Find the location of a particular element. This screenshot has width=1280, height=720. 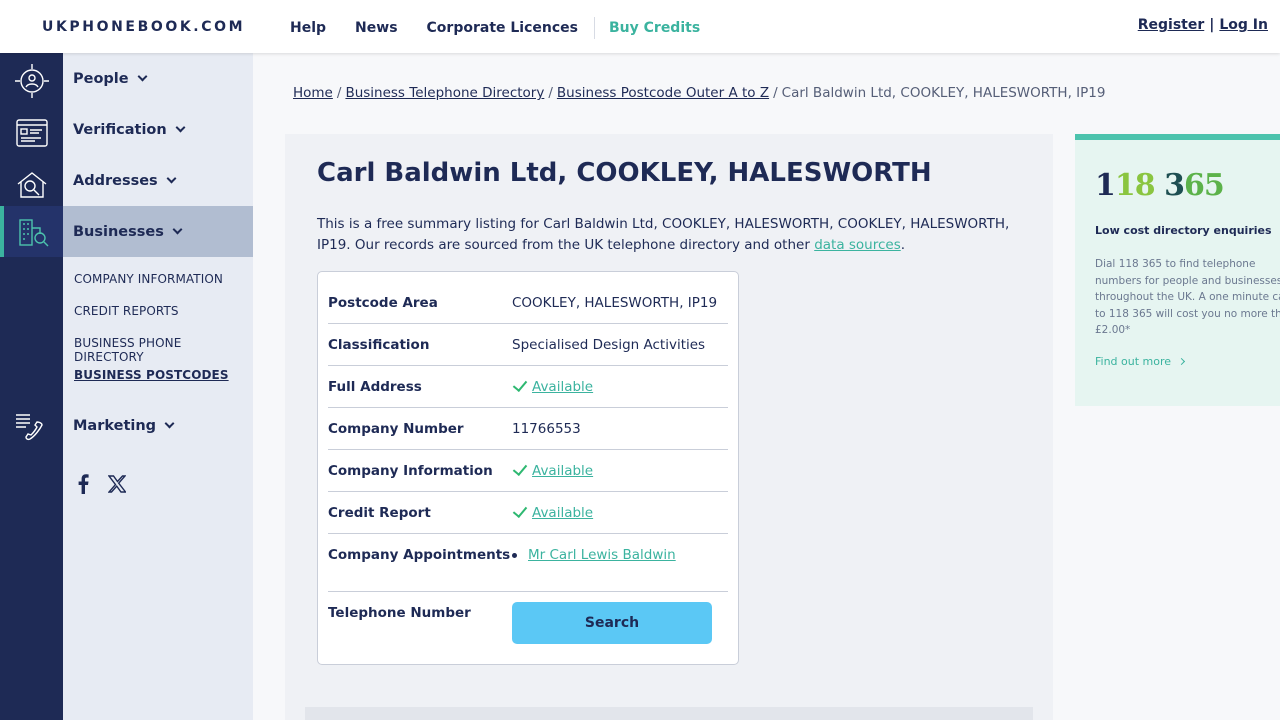

detail-value: Mr Carl Lewis Baldwin is located at coordinates (594, 555).